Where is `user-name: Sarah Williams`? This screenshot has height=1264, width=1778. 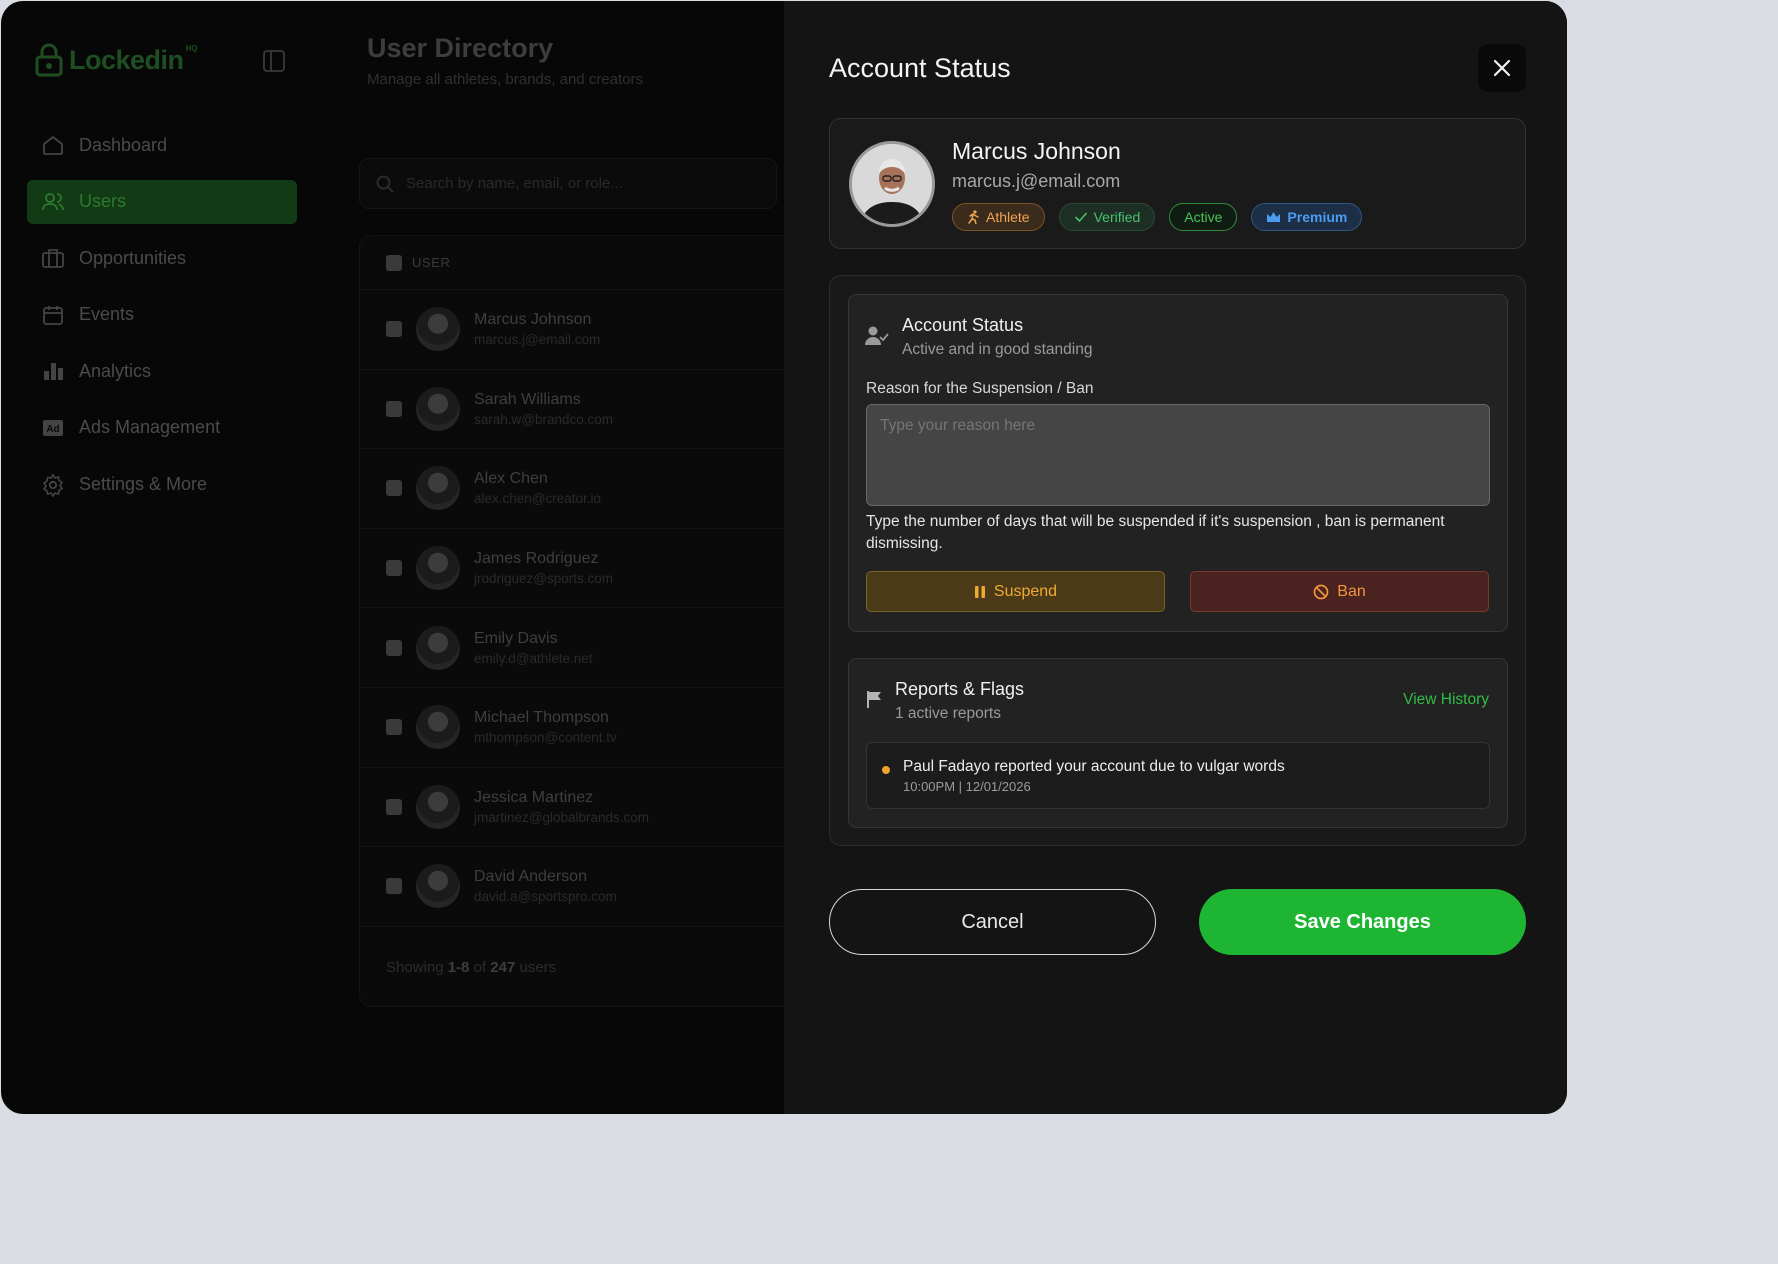 user-name: Sarah Williams is located at coordinates (527, 399).